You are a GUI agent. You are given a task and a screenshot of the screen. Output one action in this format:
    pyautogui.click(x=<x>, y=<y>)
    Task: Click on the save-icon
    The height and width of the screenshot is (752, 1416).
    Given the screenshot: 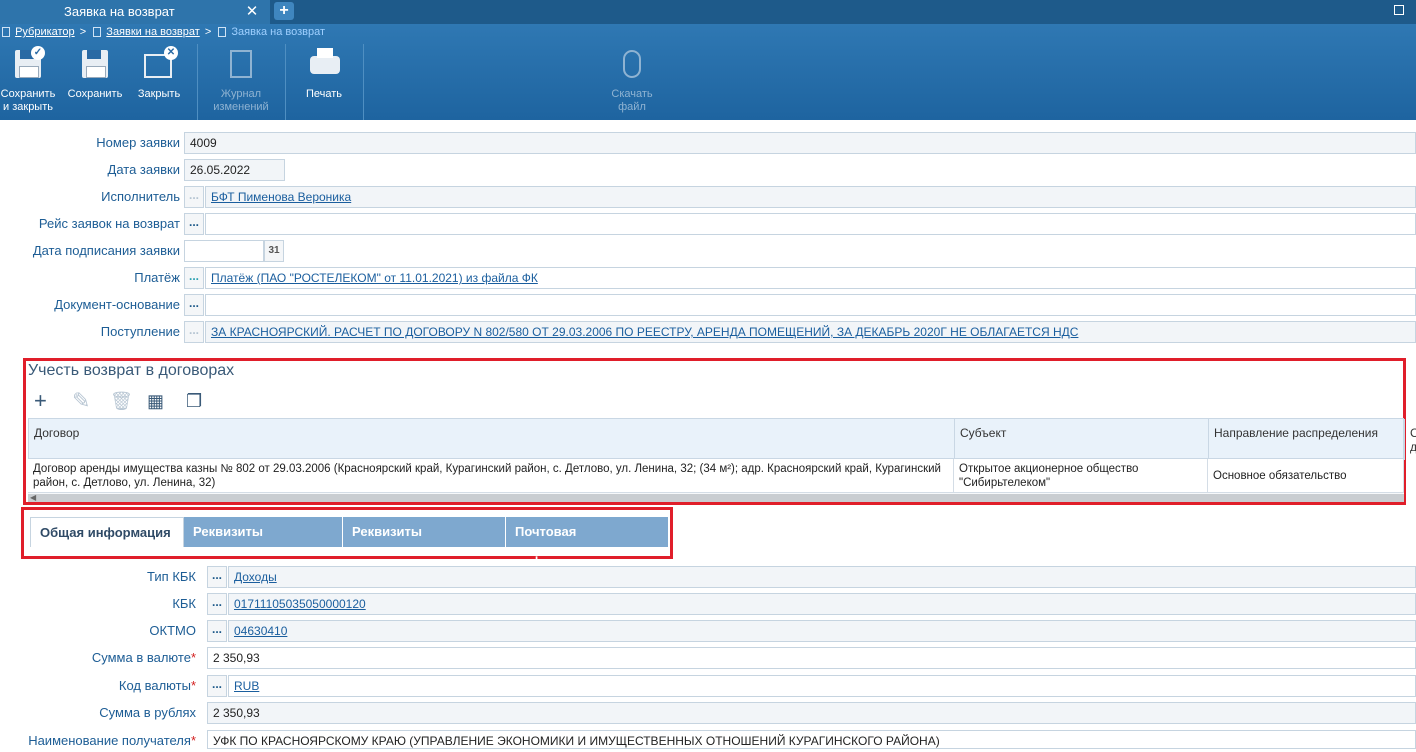 What is the action you would take?
    pyautogui.click(x=95, y=65)
    